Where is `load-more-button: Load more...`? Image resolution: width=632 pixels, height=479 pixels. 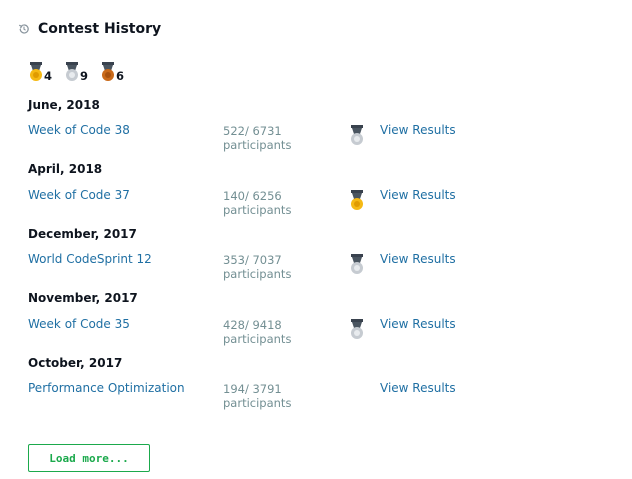 load-more-button: Load more... is located at coordinates (89, 458).